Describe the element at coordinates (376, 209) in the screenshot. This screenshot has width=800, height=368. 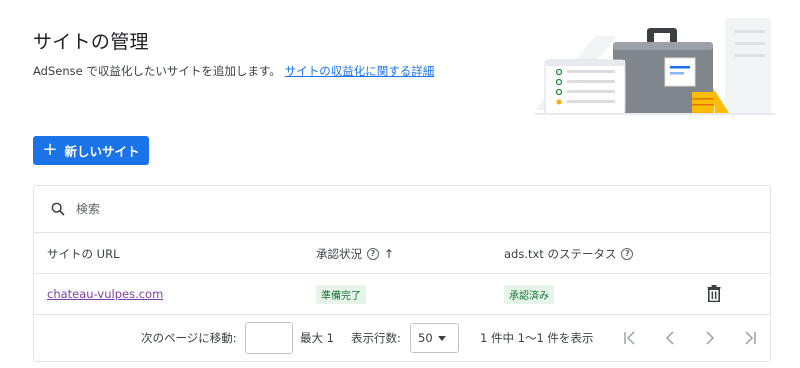
I see `search-input` at that location.